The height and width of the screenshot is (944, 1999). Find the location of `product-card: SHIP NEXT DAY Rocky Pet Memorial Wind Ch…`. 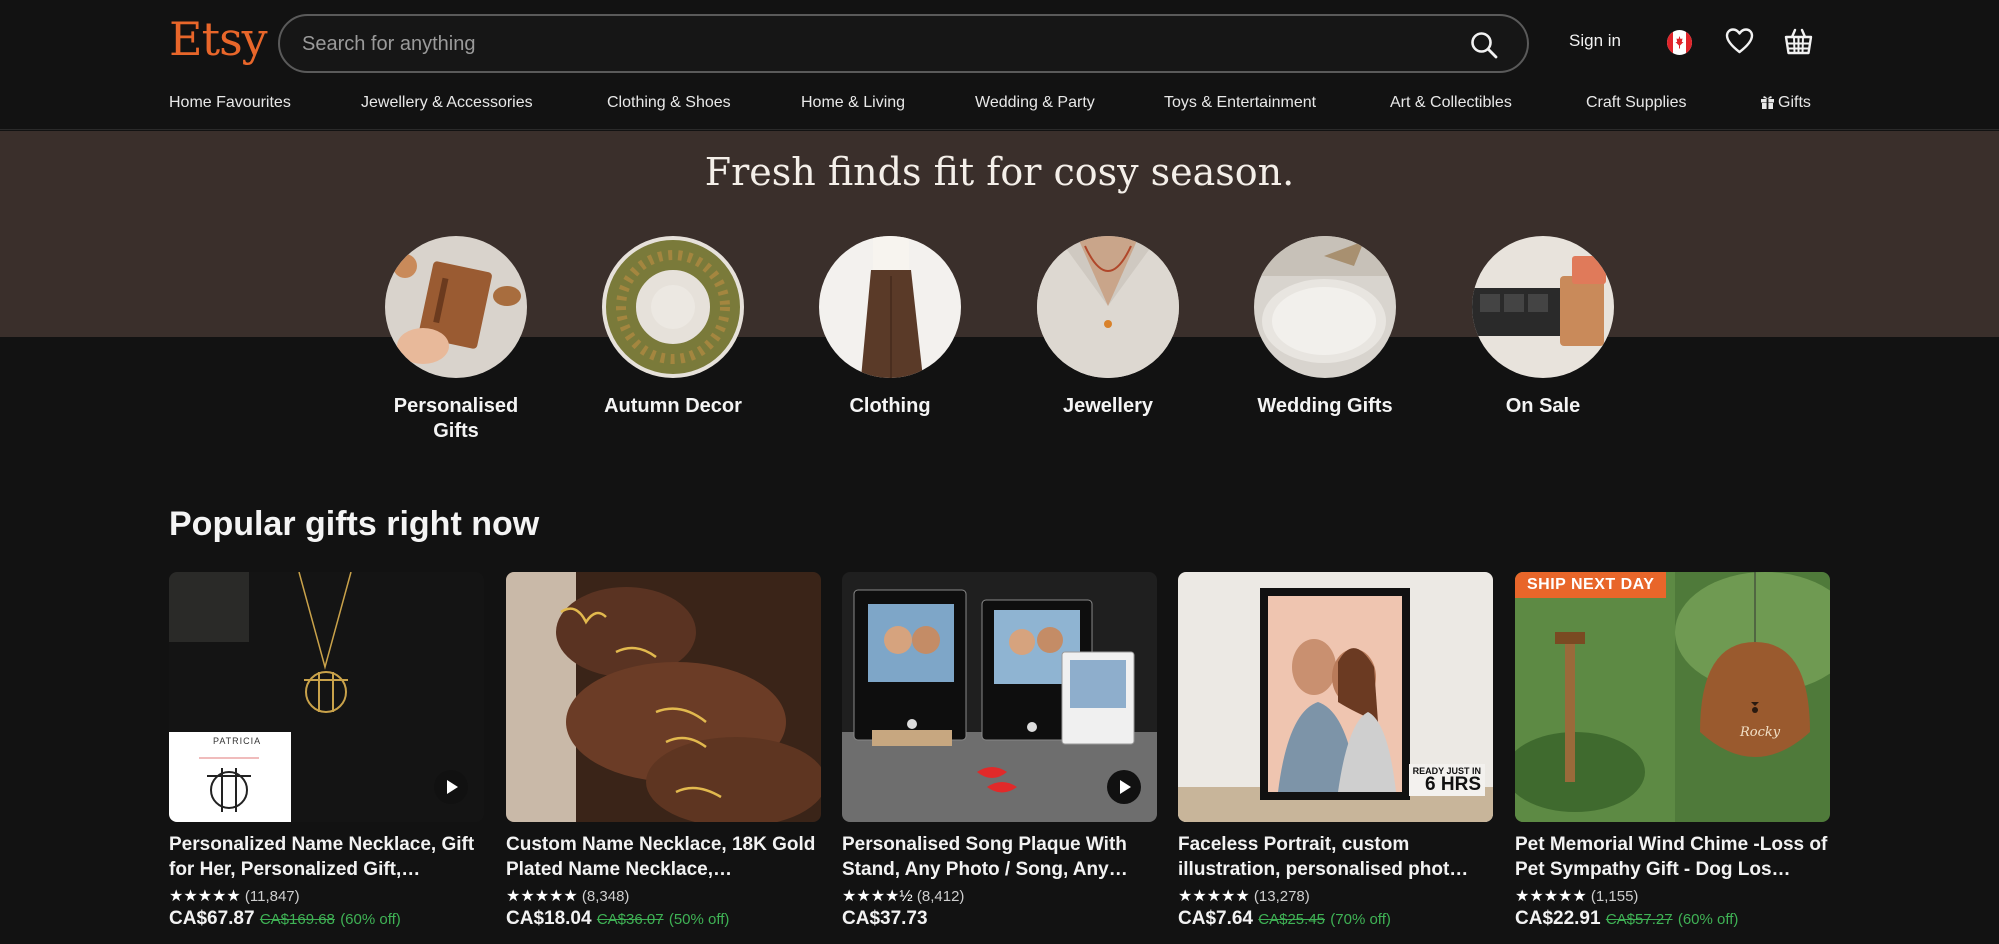

product-card: SHIP NEXT DAY Rocky Pet Memorial Wind Ch… is located at coordinates (1672, 753).